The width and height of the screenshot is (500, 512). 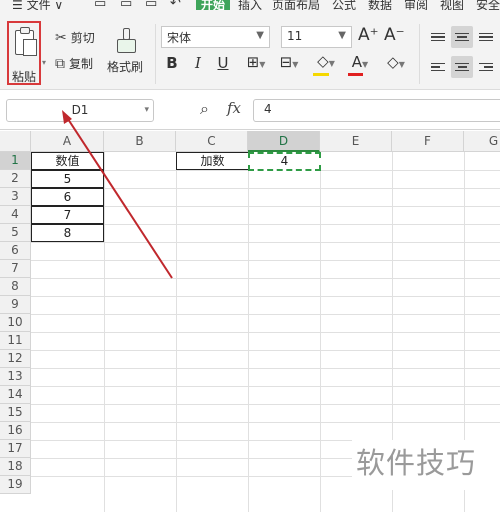 What do you see at coordinates (24, 77) in the screenshot?
I see `paste-label: 粘贴` at bounding box center [24, 77].